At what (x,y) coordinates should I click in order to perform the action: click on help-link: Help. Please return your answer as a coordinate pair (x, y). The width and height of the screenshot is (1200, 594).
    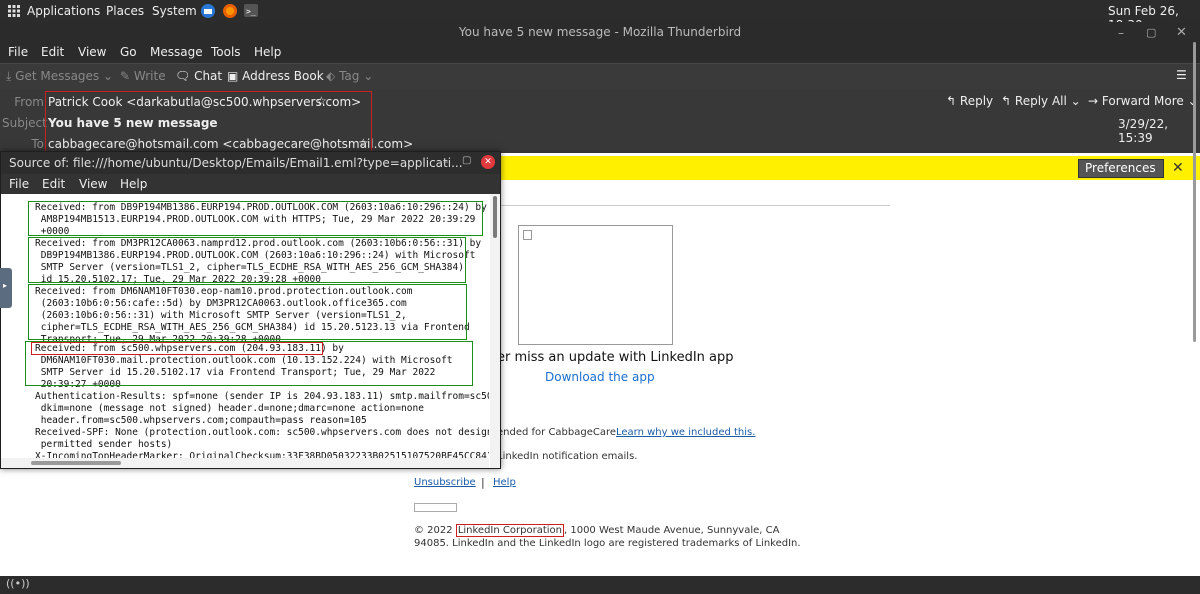
    Looking at the image, I should click on (504, 482).